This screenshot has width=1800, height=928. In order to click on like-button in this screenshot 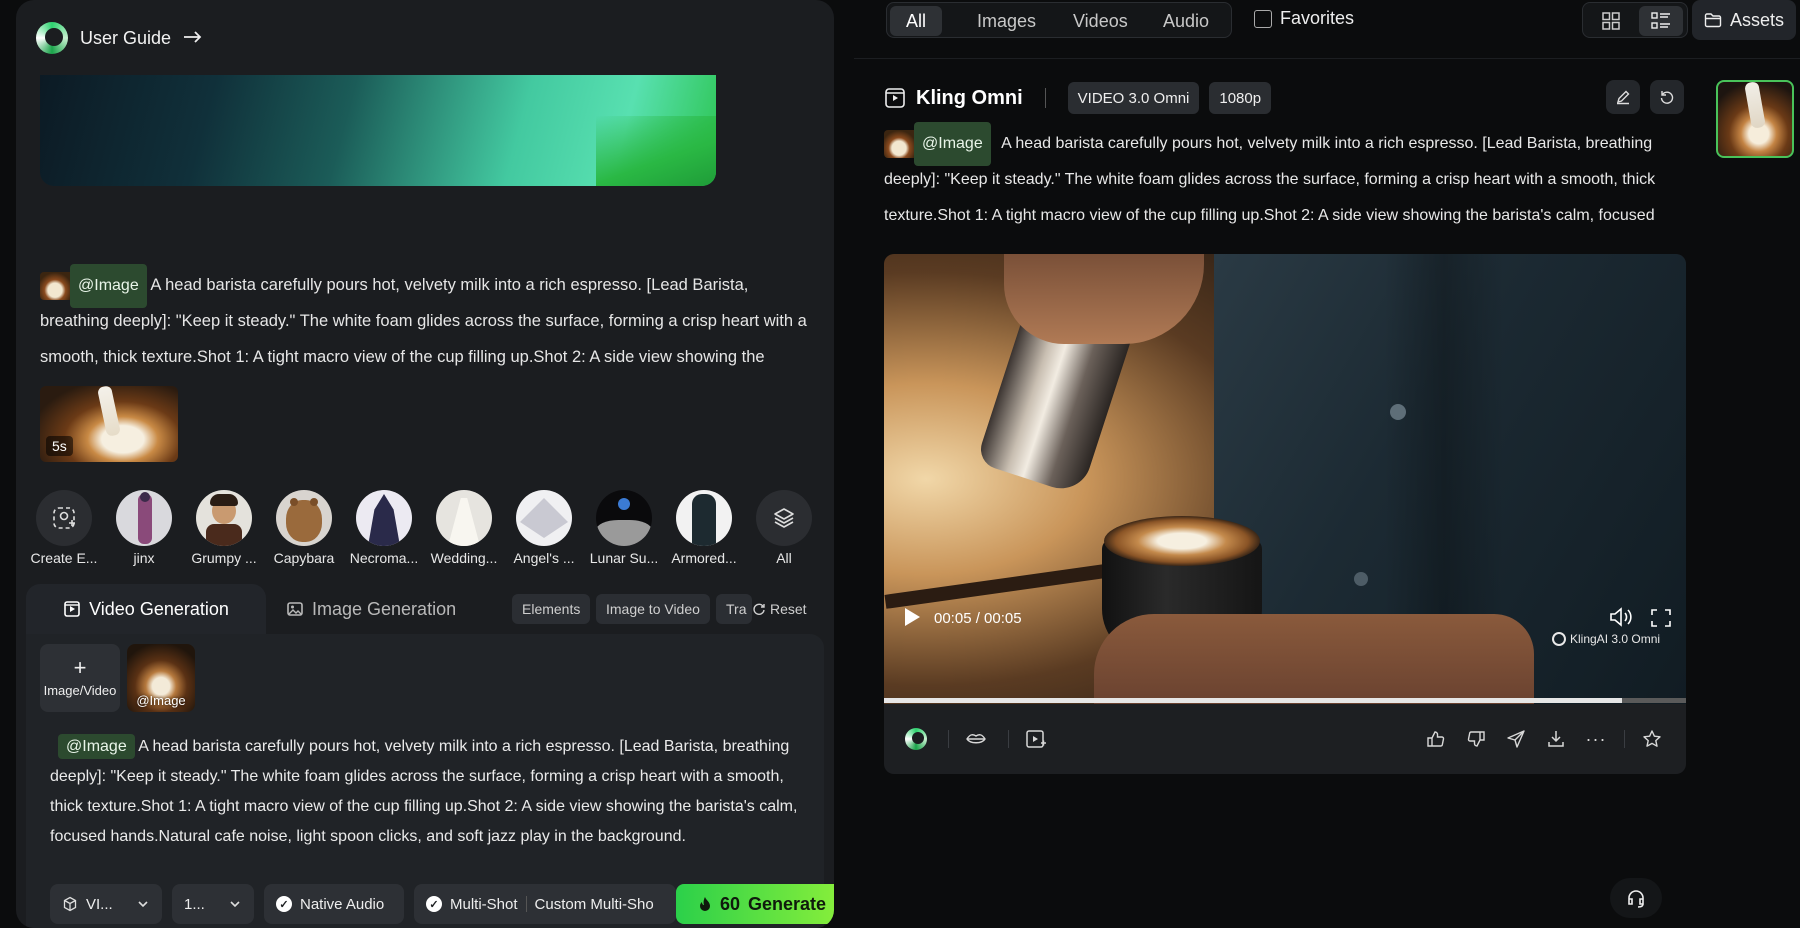, I will do `click(1436, 739)`.